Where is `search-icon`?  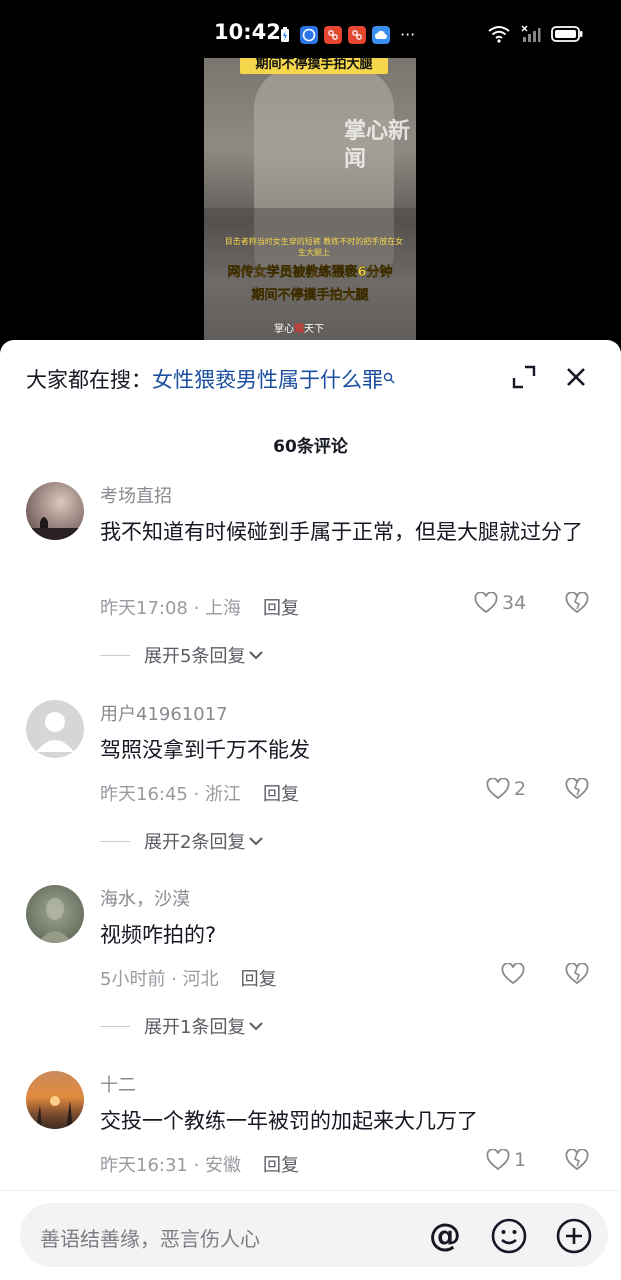 search-icon is located at coordinates (389, 380).